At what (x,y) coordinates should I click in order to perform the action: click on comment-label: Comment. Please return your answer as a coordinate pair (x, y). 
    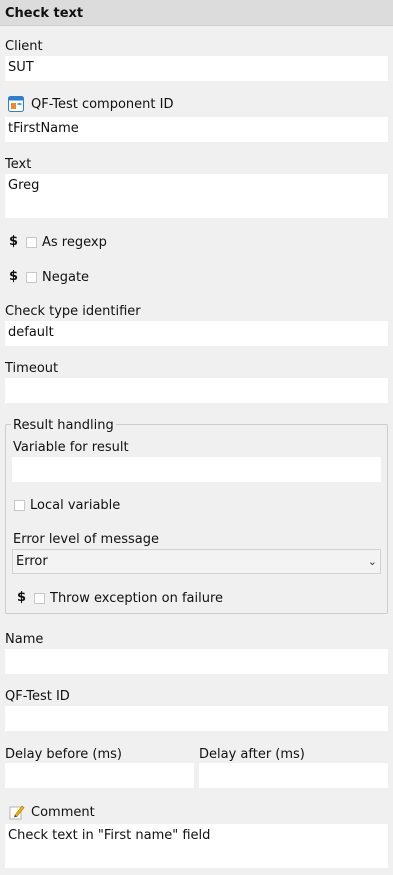
    Looking at the image, I should click on (63, 812).